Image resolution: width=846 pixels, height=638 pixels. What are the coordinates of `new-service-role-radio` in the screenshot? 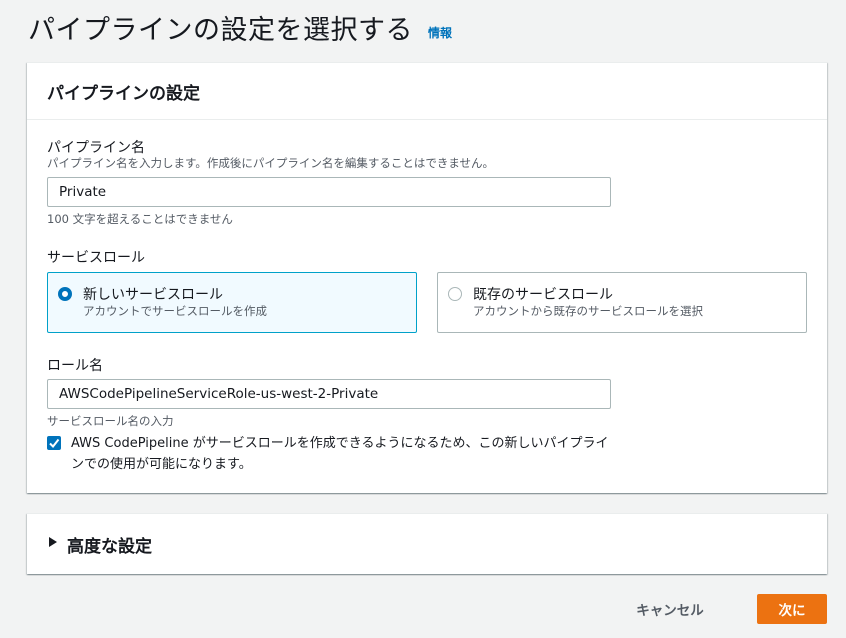 It's located at (65, 294).